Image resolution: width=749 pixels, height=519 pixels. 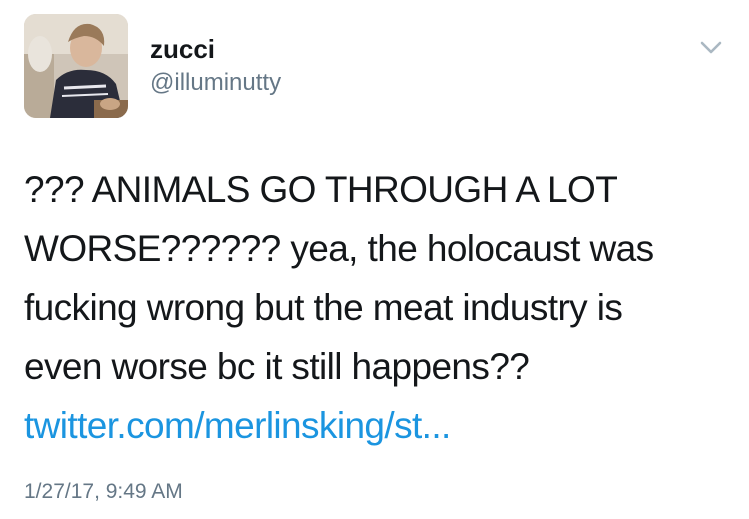 I want to click on tweet-timestamp: 1/27/17, 9:49 AM, so click(x=103, y=492).